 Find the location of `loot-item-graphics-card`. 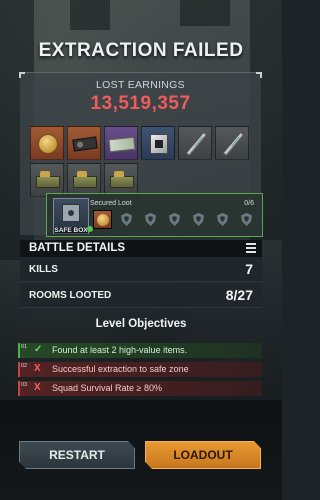

loot-item-graphics-card is located at coordinates (84, 143).